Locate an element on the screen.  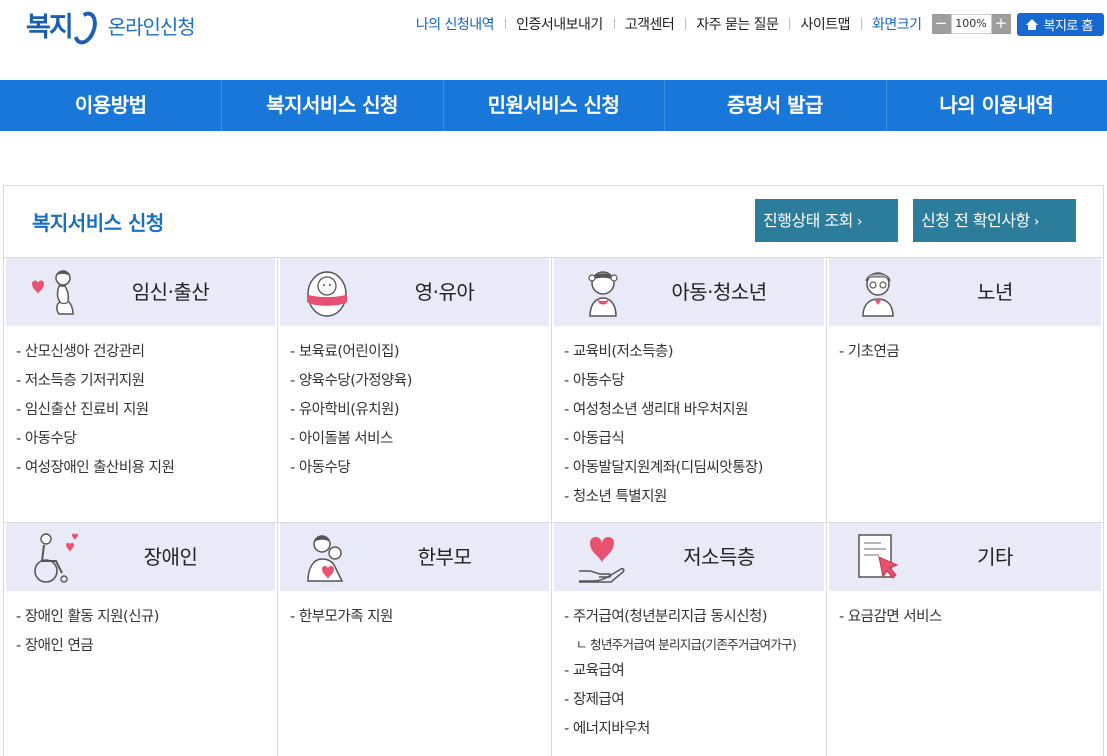
util-link-faq: 자주 묻는 질문 is located at coordinates (737, 24).